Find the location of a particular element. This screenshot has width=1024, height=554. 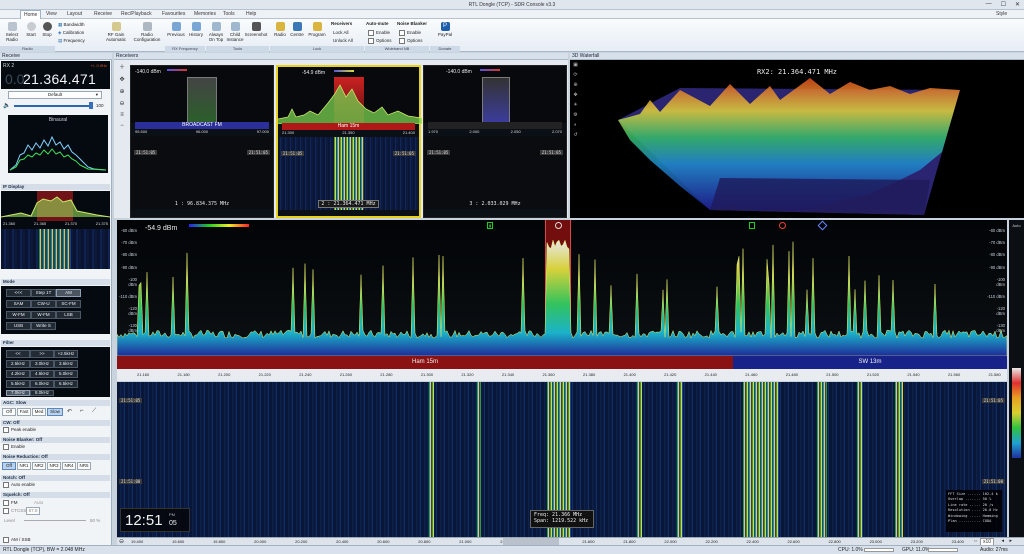

mode-wfm-2: W-FM is located at coordinates (43, 315).